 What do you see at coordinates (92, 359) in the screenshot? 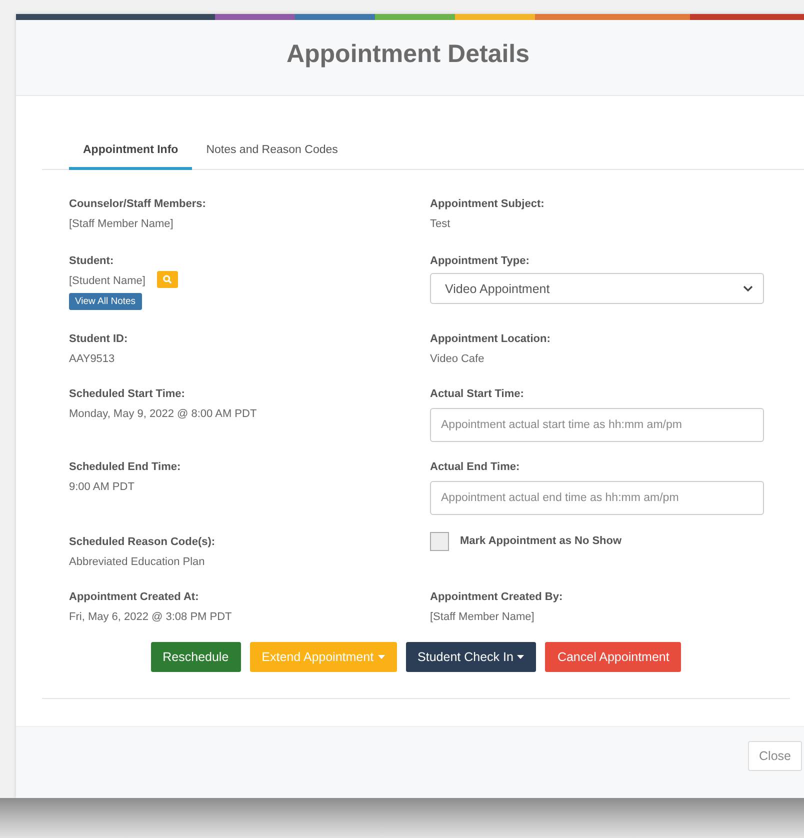
I see `field-value: AAY9513` at bounding box center [92, 359].